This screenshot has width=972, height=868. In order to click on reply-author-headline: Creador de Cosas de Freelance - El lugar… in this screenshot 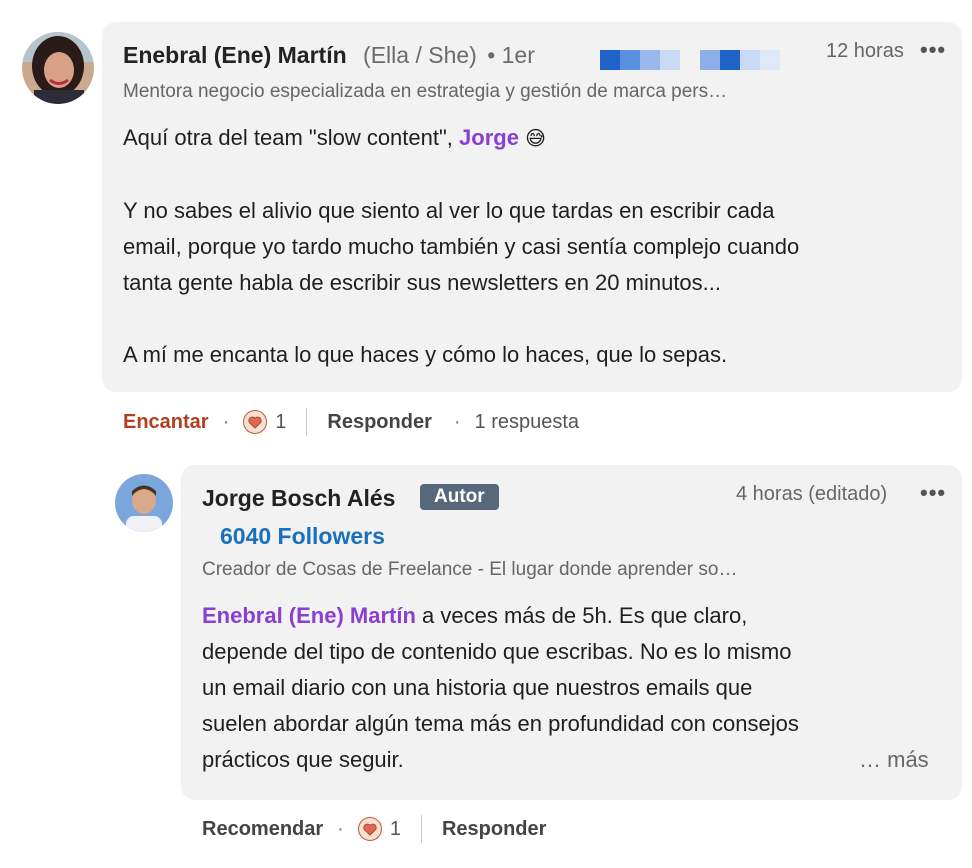, I will do `click(470, 569)`.